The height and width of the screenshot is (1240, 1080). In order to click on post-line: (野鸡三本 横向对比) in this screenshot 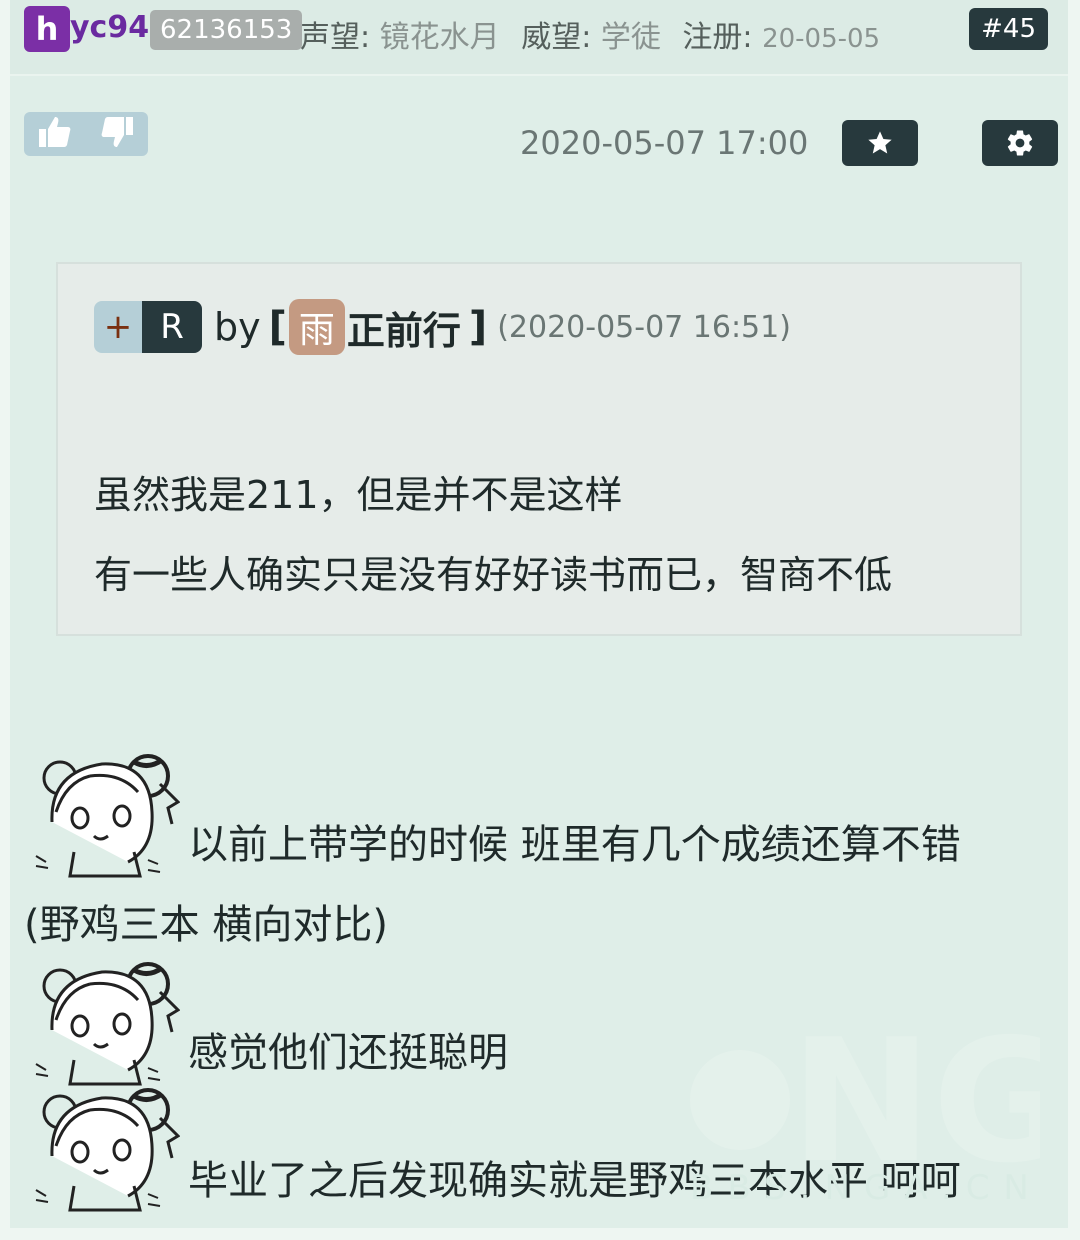, I will do `click(206, 925)`.